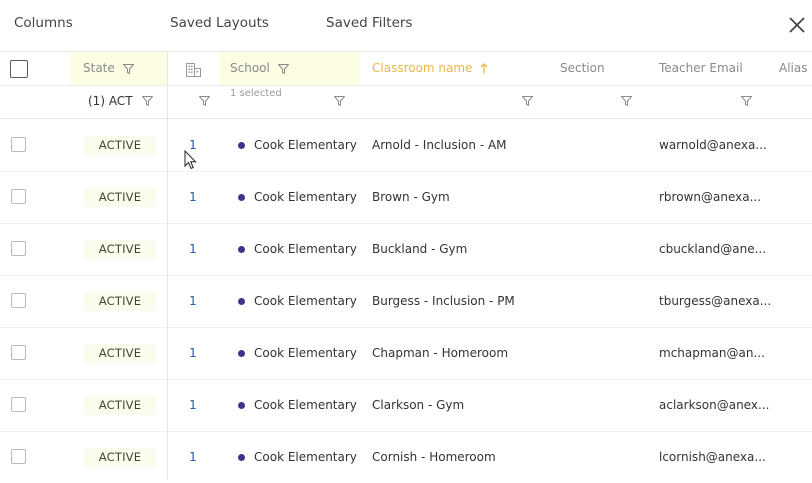 The width and height of the screenshot is (812, 483). What do you see at coordinates (99, 68) in the screenshot?
I see `state-header-label: State` at bounding box center [99, 68].